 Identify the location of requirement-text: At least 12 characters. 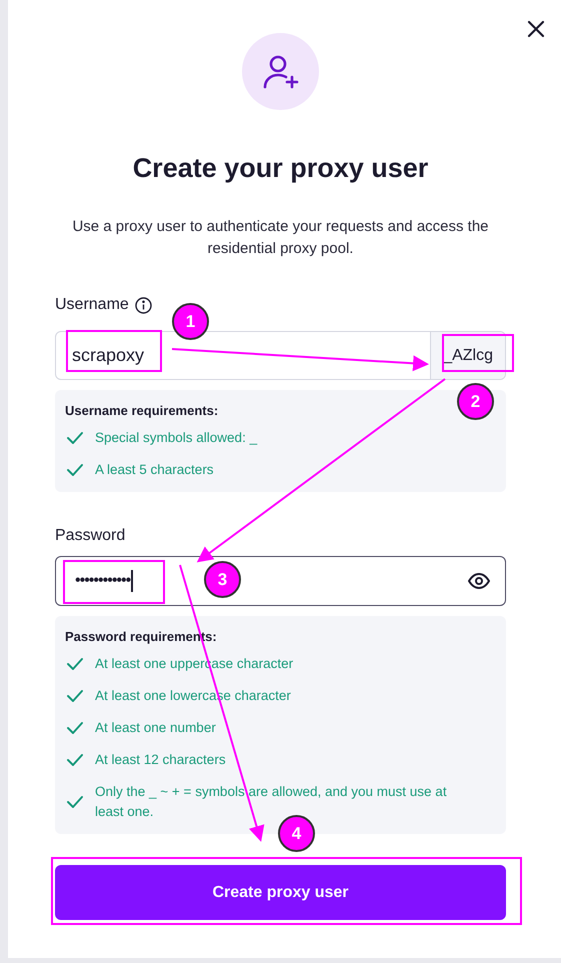
(161, 760).